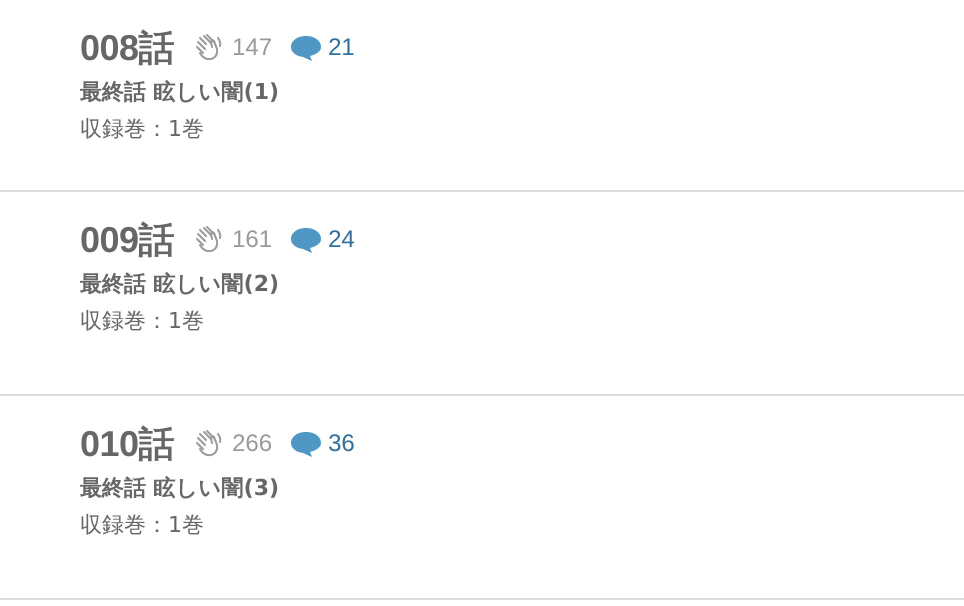  I want to click on episode-number: 009話, so click(127, 240).